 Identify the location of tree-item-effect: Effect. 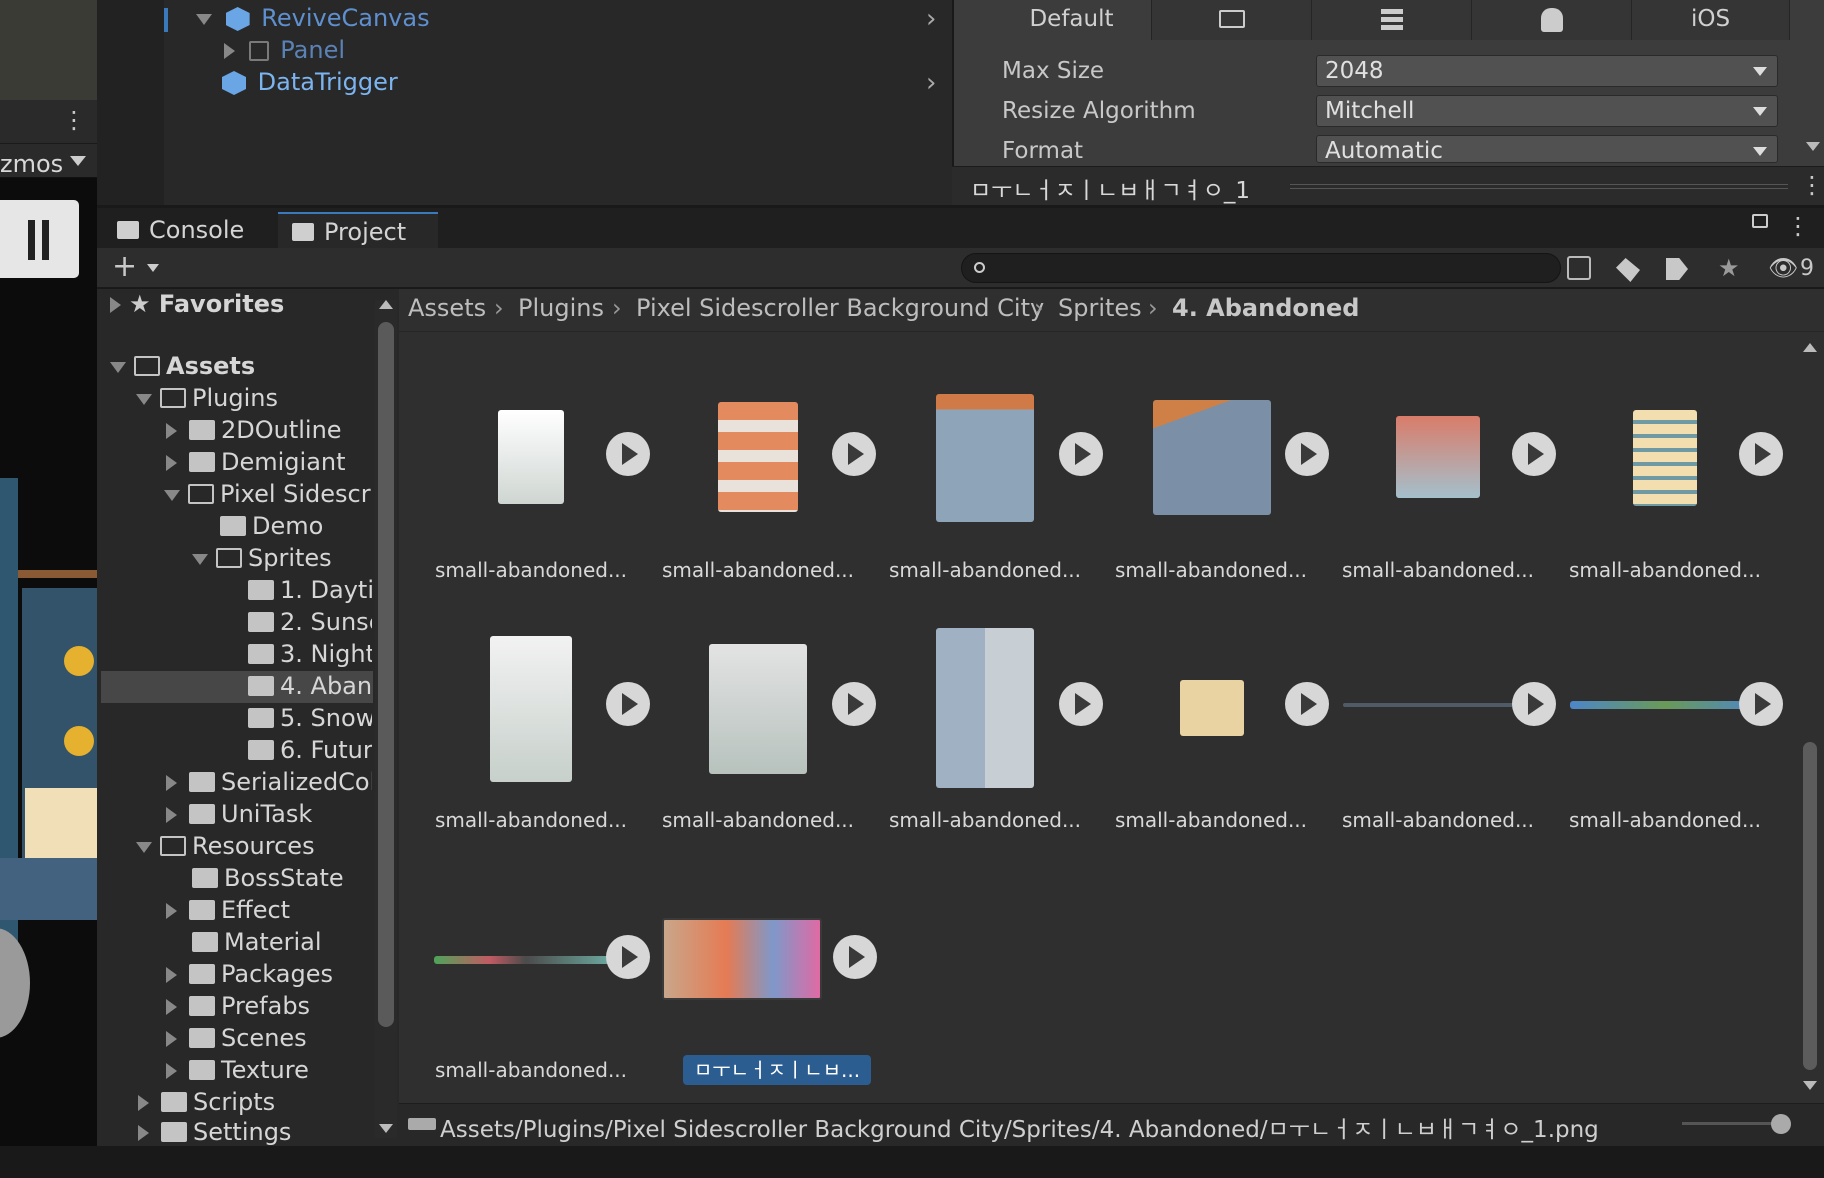
(228, 910).